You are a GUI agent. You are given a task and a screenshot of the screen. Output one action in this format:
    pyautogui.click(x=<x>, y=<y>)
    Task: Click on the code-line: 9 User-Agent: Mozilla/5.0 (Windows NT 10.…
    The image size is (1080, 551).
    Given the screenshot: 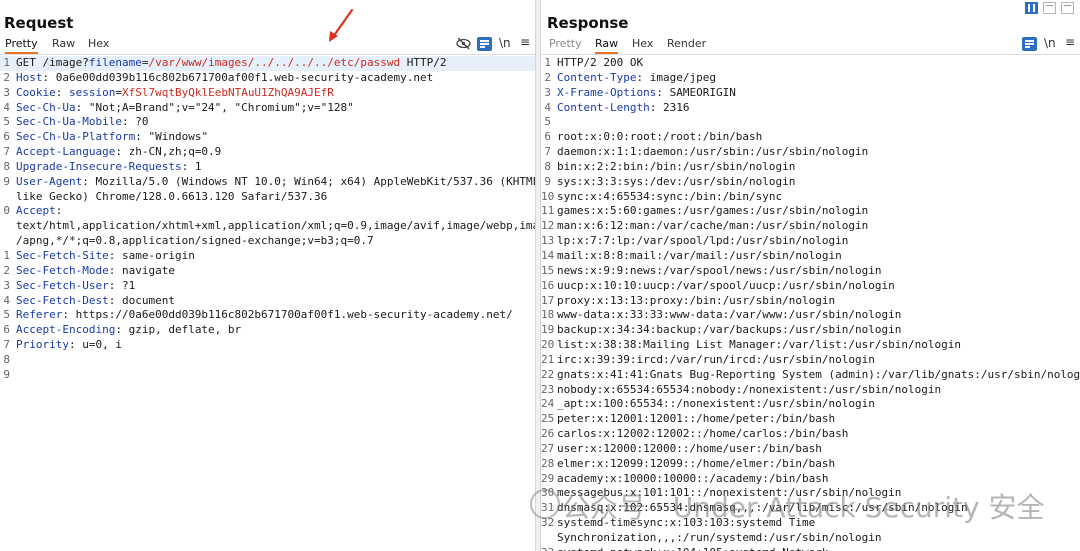 What is the action you would take?
    pyautogui.click(x=267, y=182)
    